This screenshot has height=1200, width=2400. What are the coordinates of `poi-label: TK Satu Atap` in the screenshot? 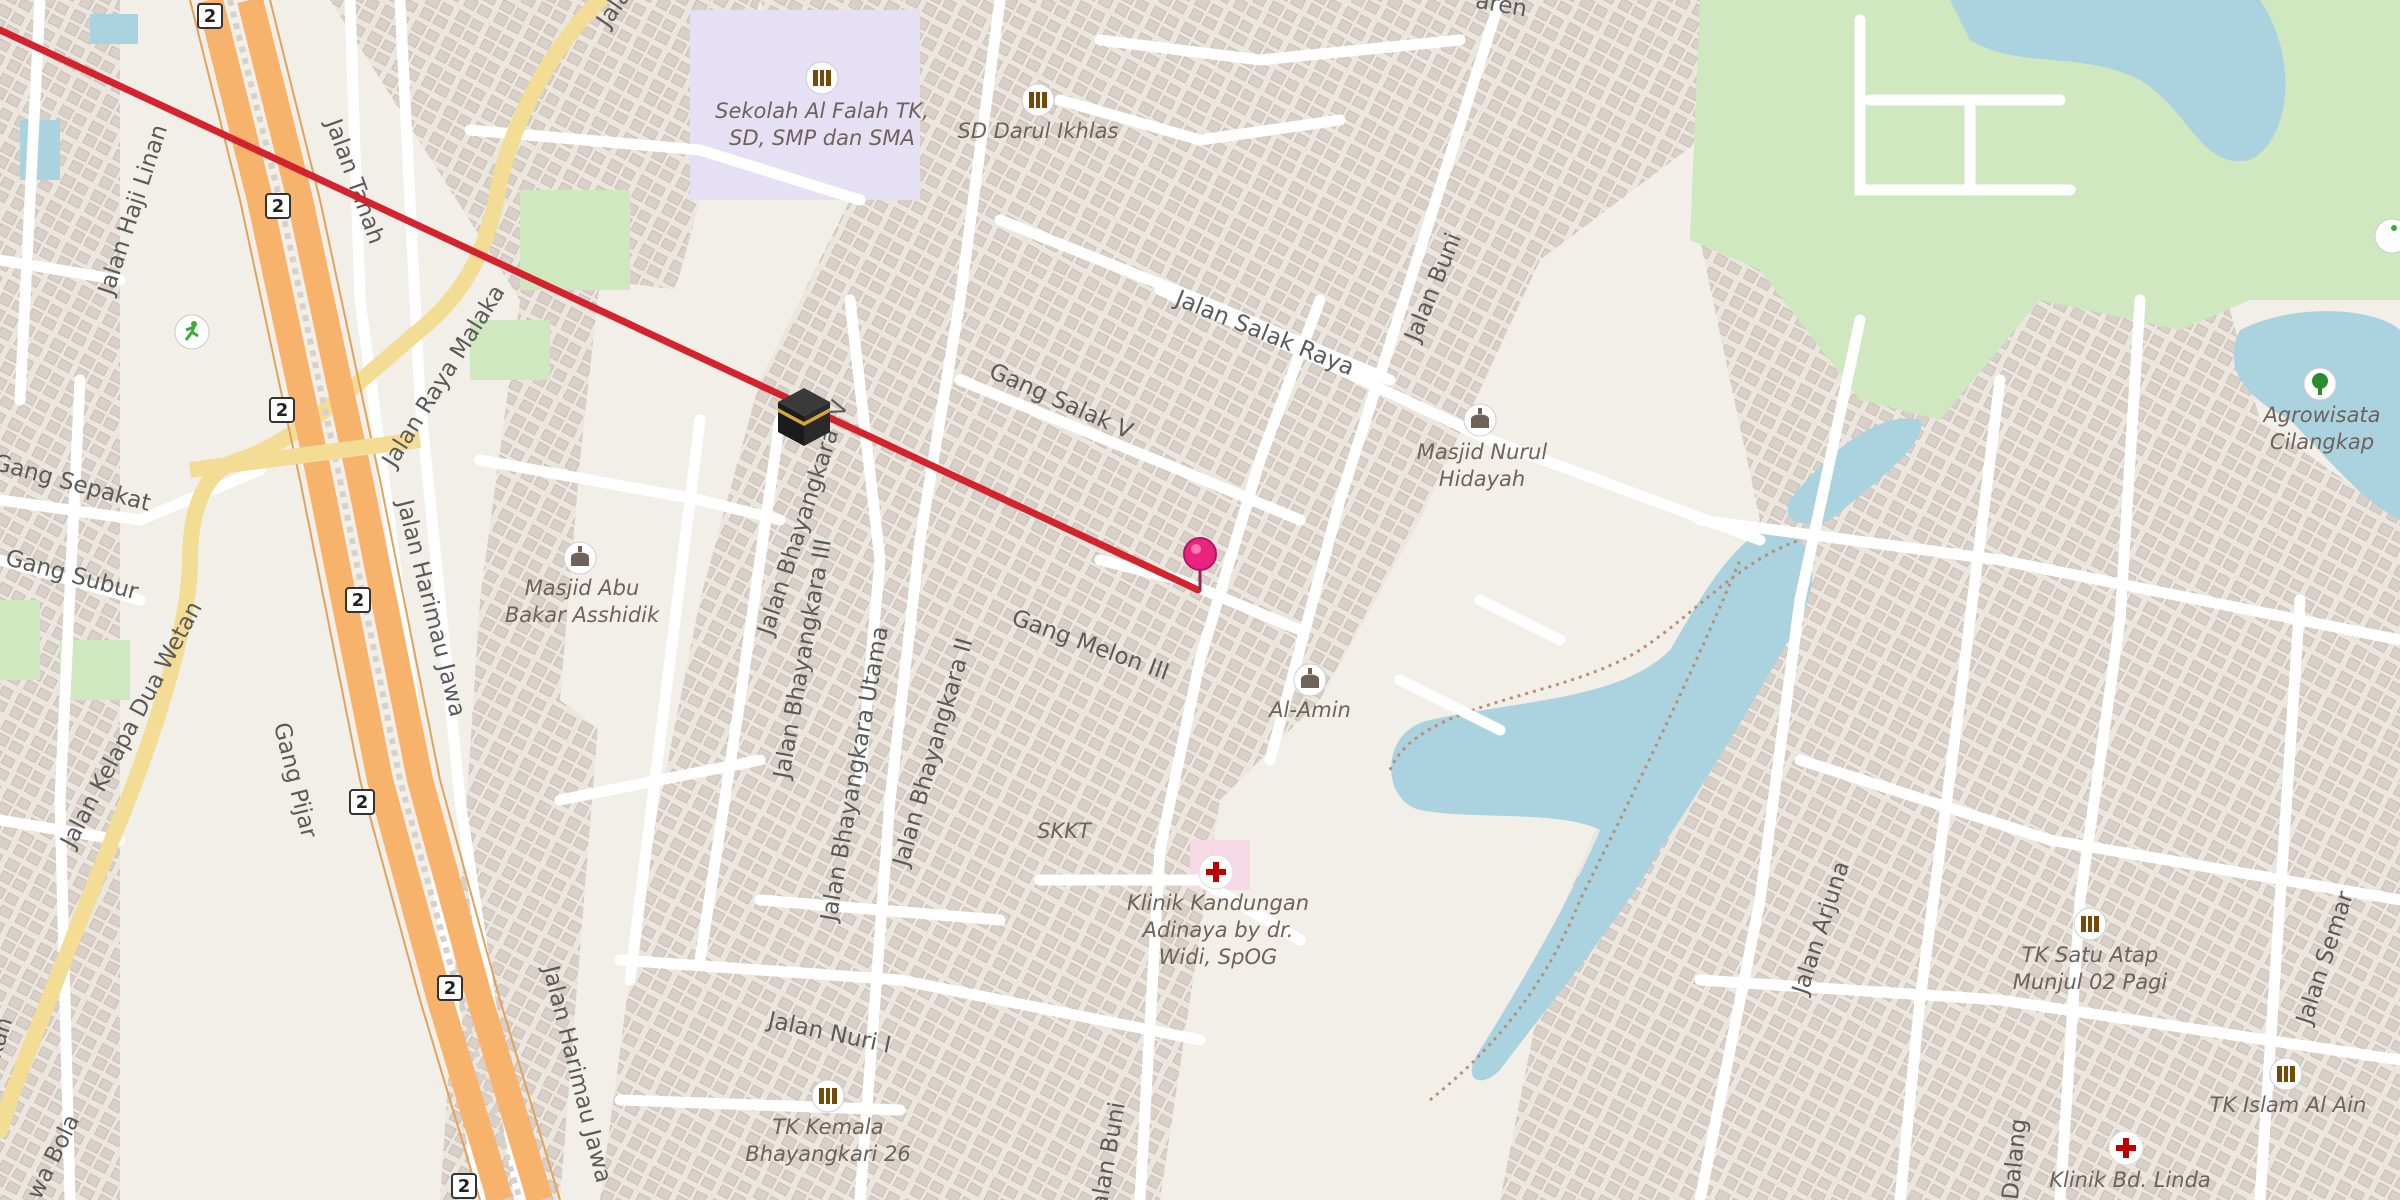 It's located at (2090, 955).